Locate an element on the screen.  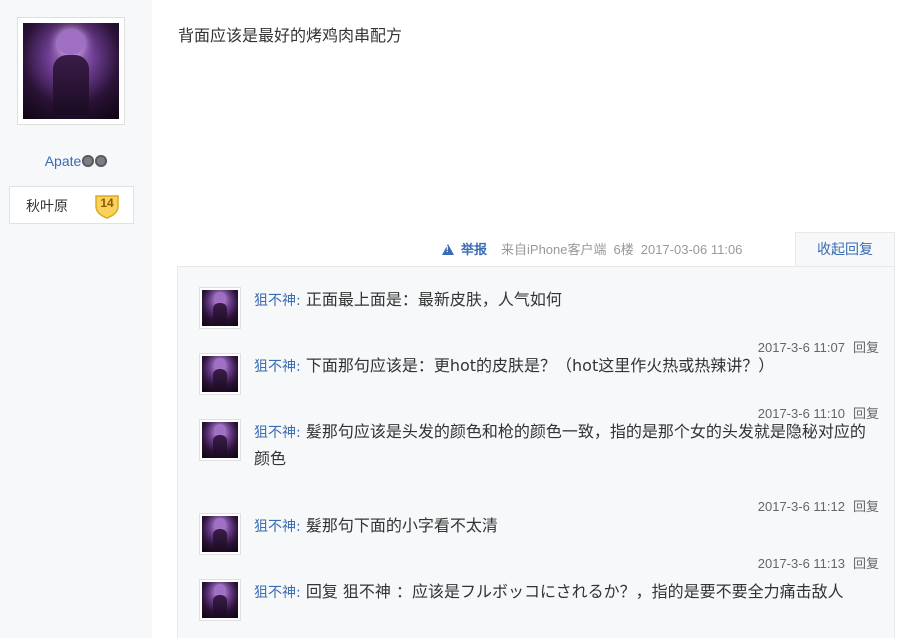
level-name: 秋叶原 is located at coordinates (47, 207).